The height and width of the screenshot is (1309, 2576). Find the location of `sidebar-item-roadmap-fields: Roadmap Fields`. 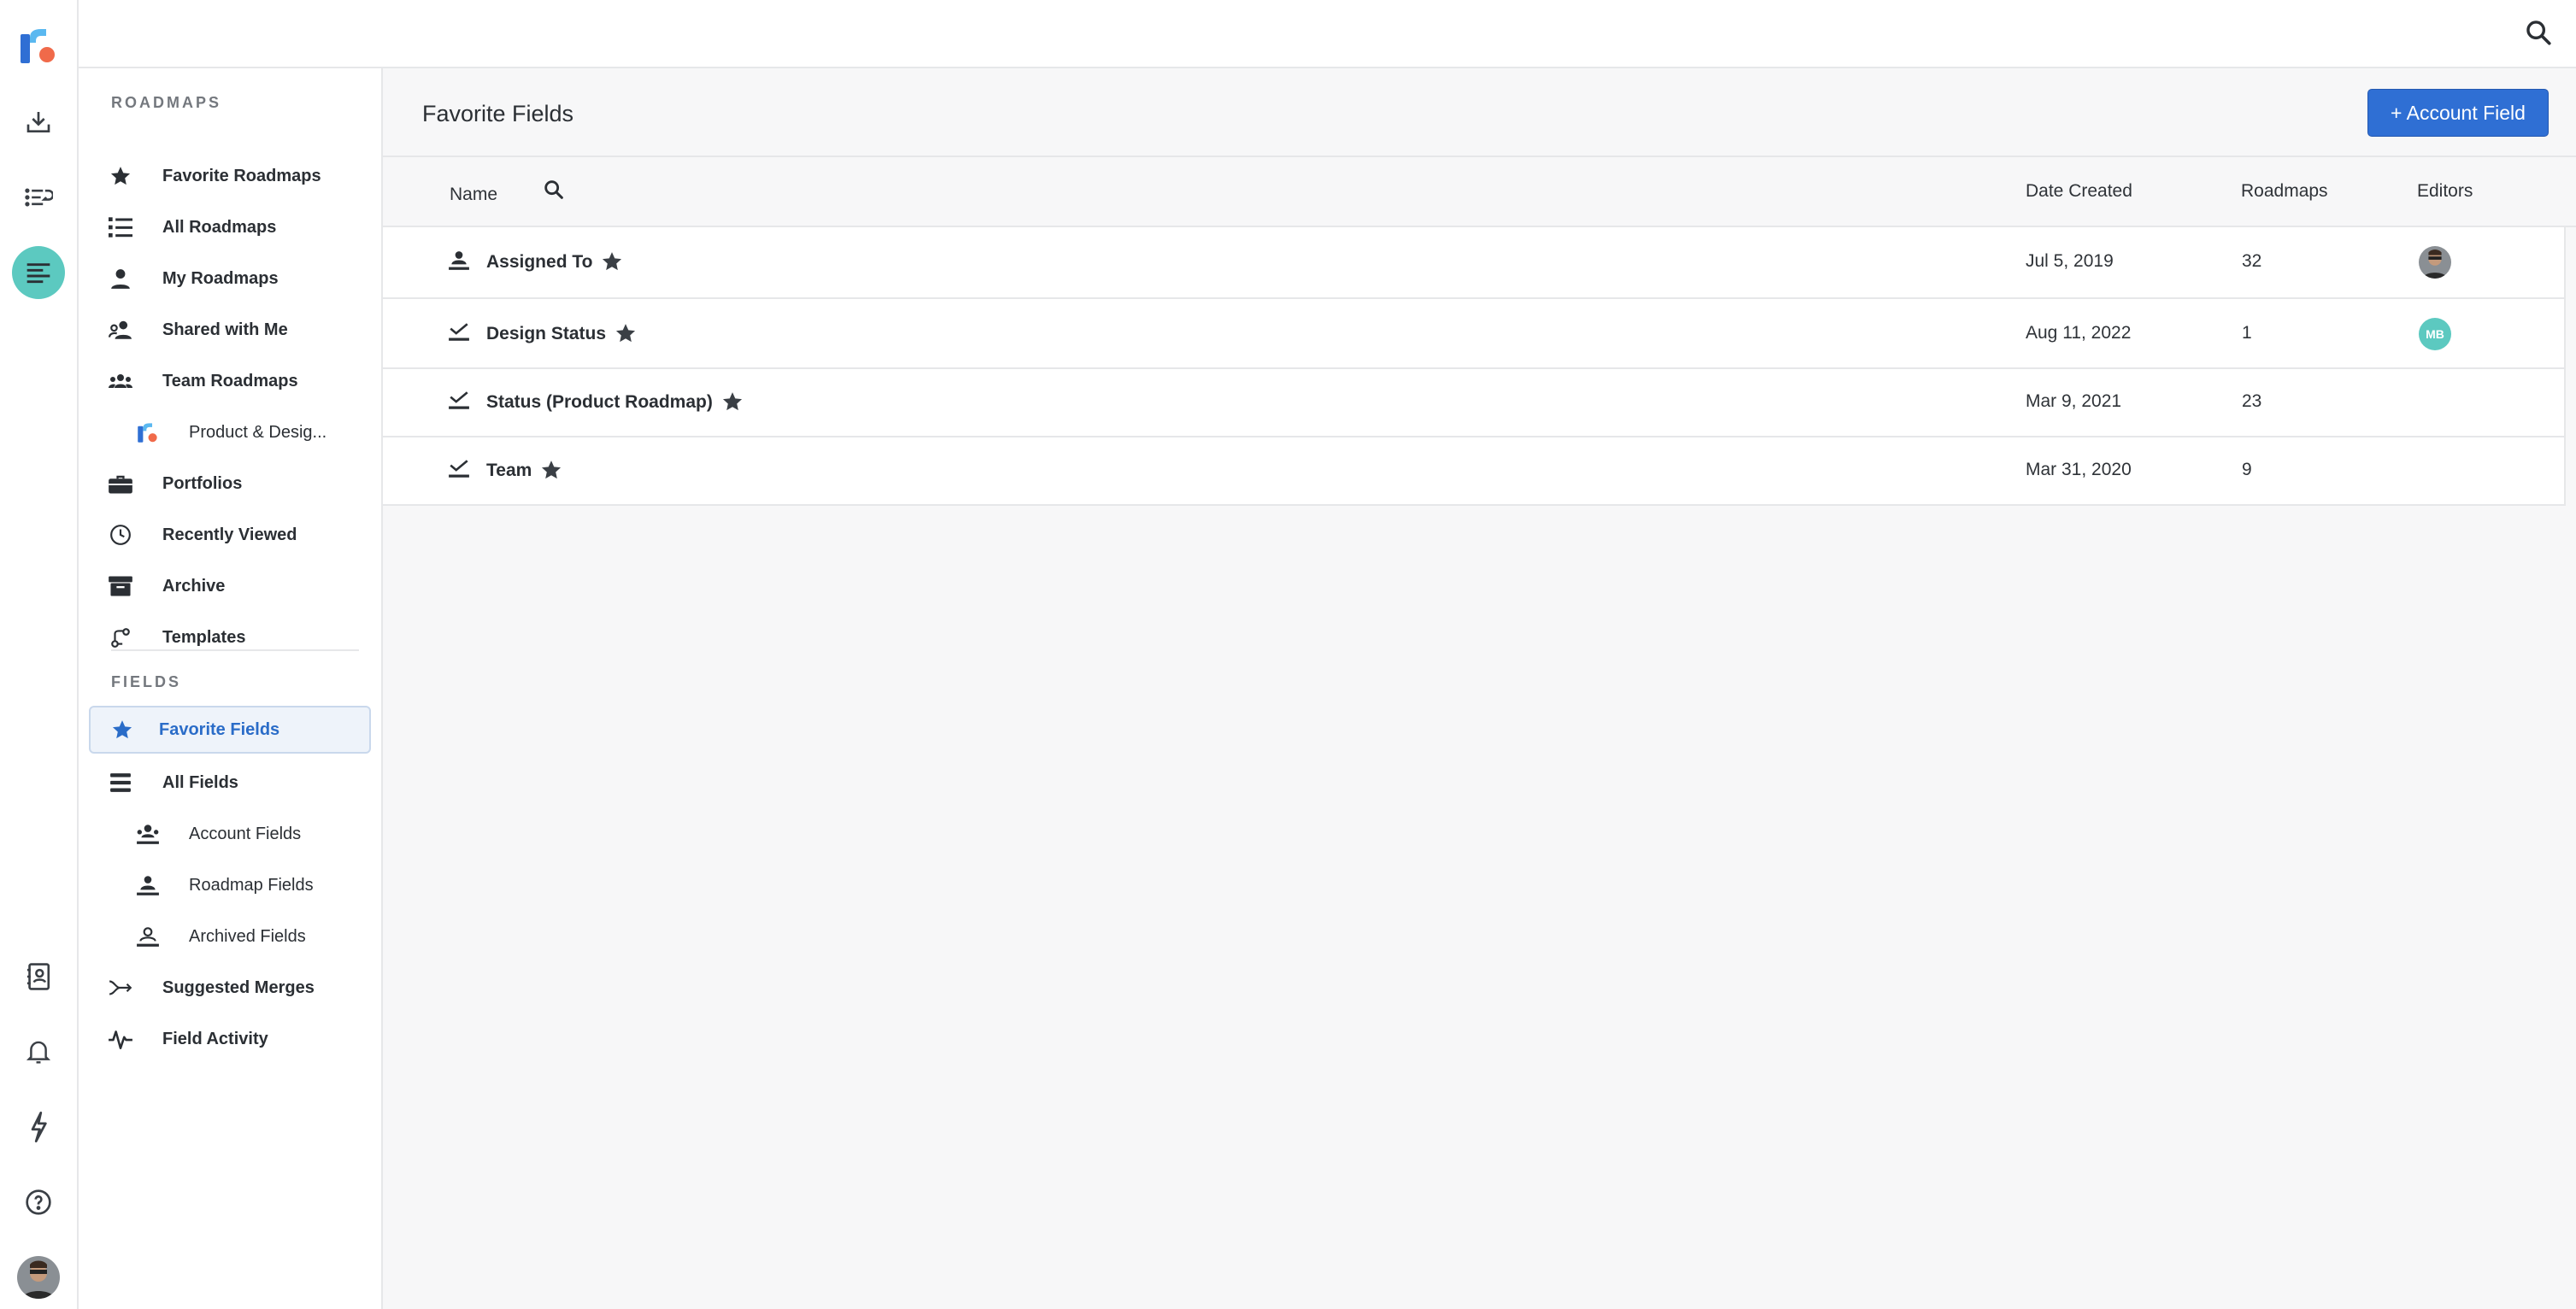

sidebar-item-roadmap-fields: Roadmap Fields is located at coordinates (230, 885).